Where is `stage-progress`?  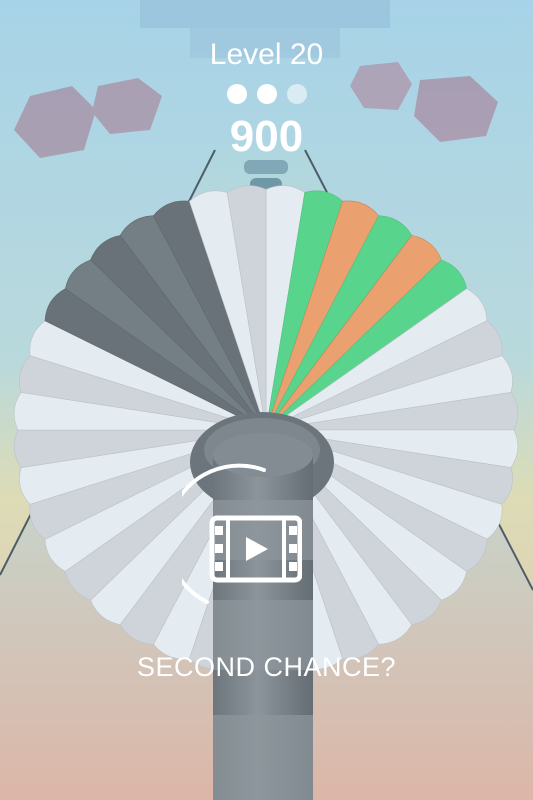 stage-progress is located at coordinates (266, 95).